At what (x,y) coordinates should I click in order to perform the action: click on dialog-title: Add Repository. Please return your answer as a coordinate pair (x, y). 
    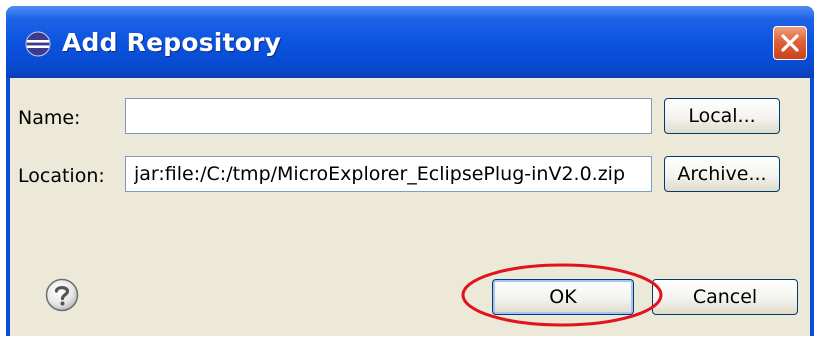
    Looking at the image, I should click on (172, 42).